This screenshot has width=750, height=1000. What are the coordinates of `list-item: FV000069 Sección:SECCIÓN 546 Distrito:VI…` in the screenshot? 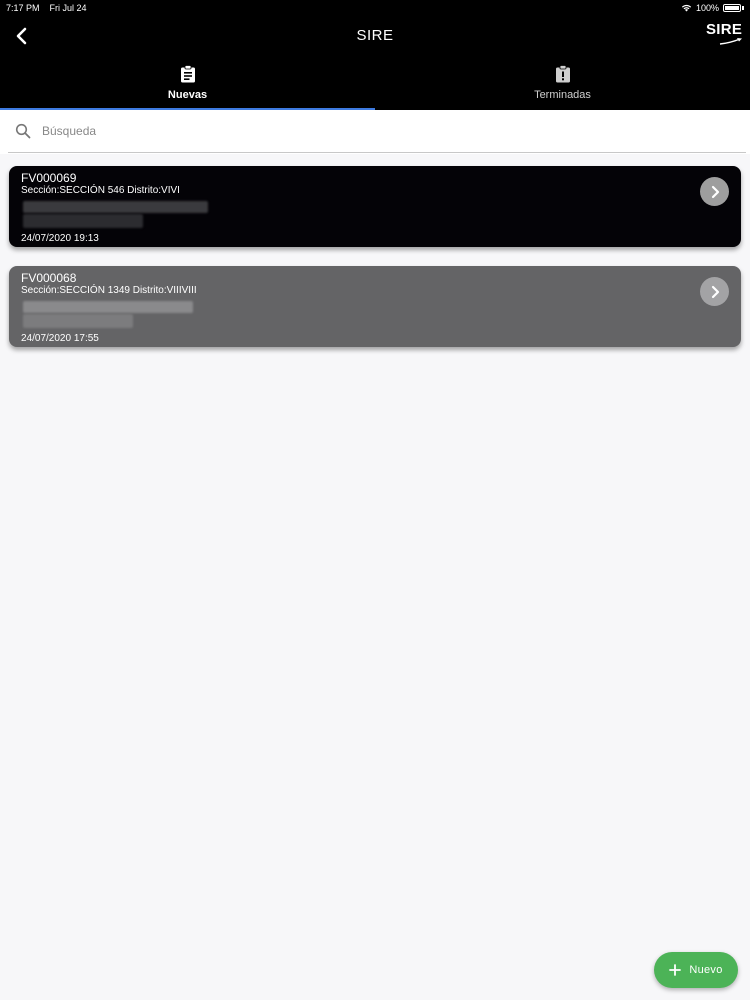 It's located at (375, 206).